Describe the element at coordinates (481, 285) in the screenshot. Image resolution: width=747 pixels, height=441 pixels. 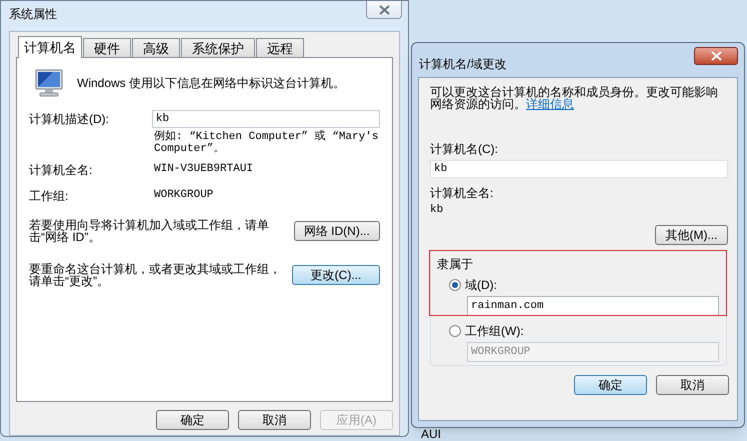
I see `radio-label: 域(D):` at that location.